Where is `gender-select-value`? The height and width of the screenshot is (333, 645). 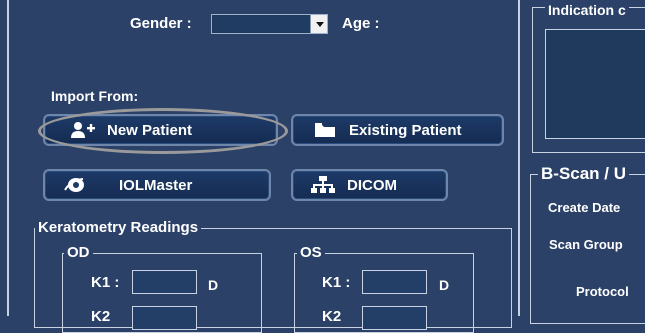 gender-select-value is located at coordinates (261, 24).